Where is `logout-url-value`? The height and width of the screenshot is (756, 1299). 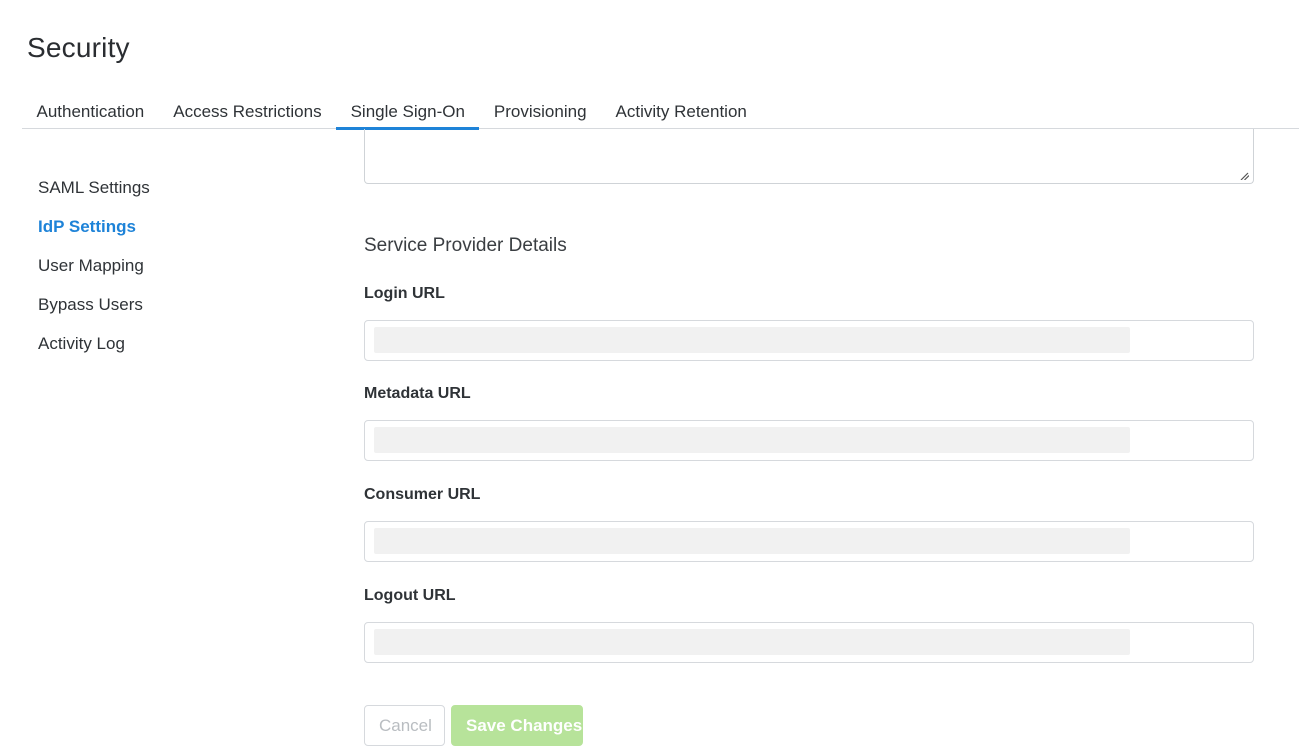 logout-url-value is located at coordinates (752, 642).